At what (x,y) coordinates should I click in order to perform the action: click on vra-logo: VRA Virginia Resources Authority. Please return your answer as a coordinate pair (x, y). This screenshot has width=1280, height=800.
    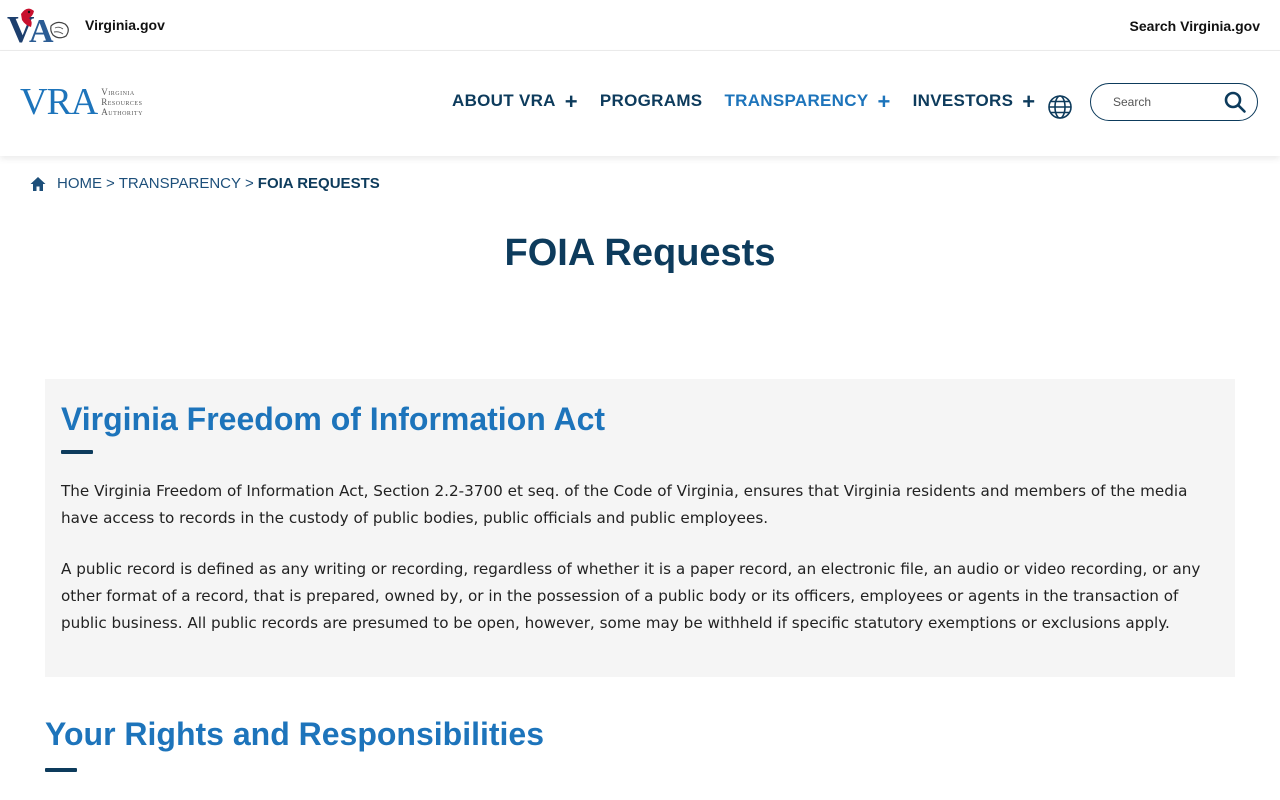
    Looking at the image, I should click on (81, 102).